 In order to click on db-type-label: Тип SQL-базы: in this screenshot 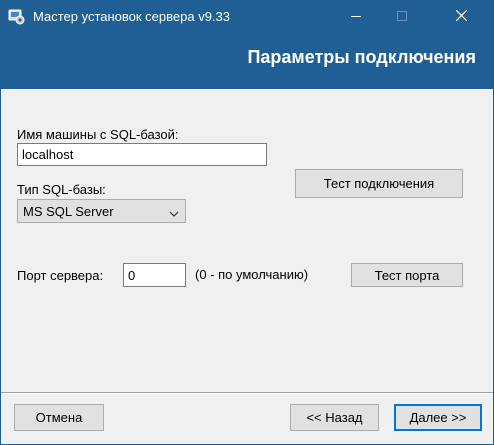, I will do `click(61, 189)`.